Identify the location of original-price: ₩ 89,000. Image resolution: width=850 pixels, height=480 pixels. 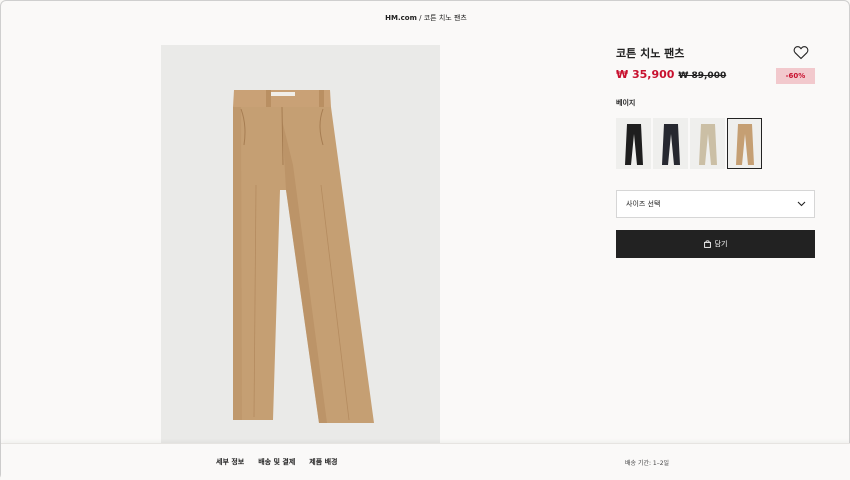
(702, 76).